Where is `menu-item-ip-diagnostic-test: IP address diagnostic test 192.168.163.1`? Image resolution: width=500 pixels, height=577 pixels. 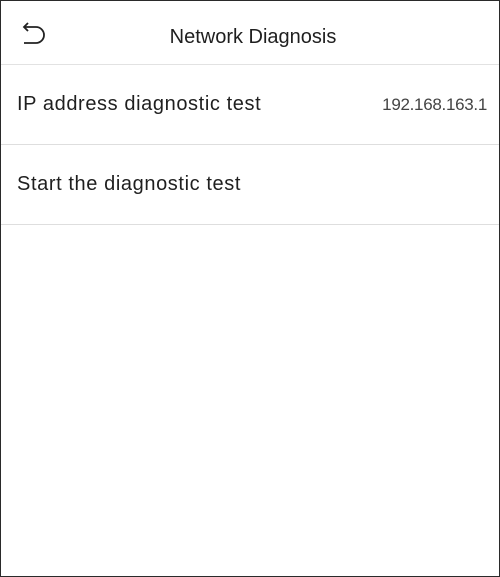 menu-item-ip-diagnostic-test: IP address diagnostic test 192.168.163.1 is located at coordinates (250, 105).